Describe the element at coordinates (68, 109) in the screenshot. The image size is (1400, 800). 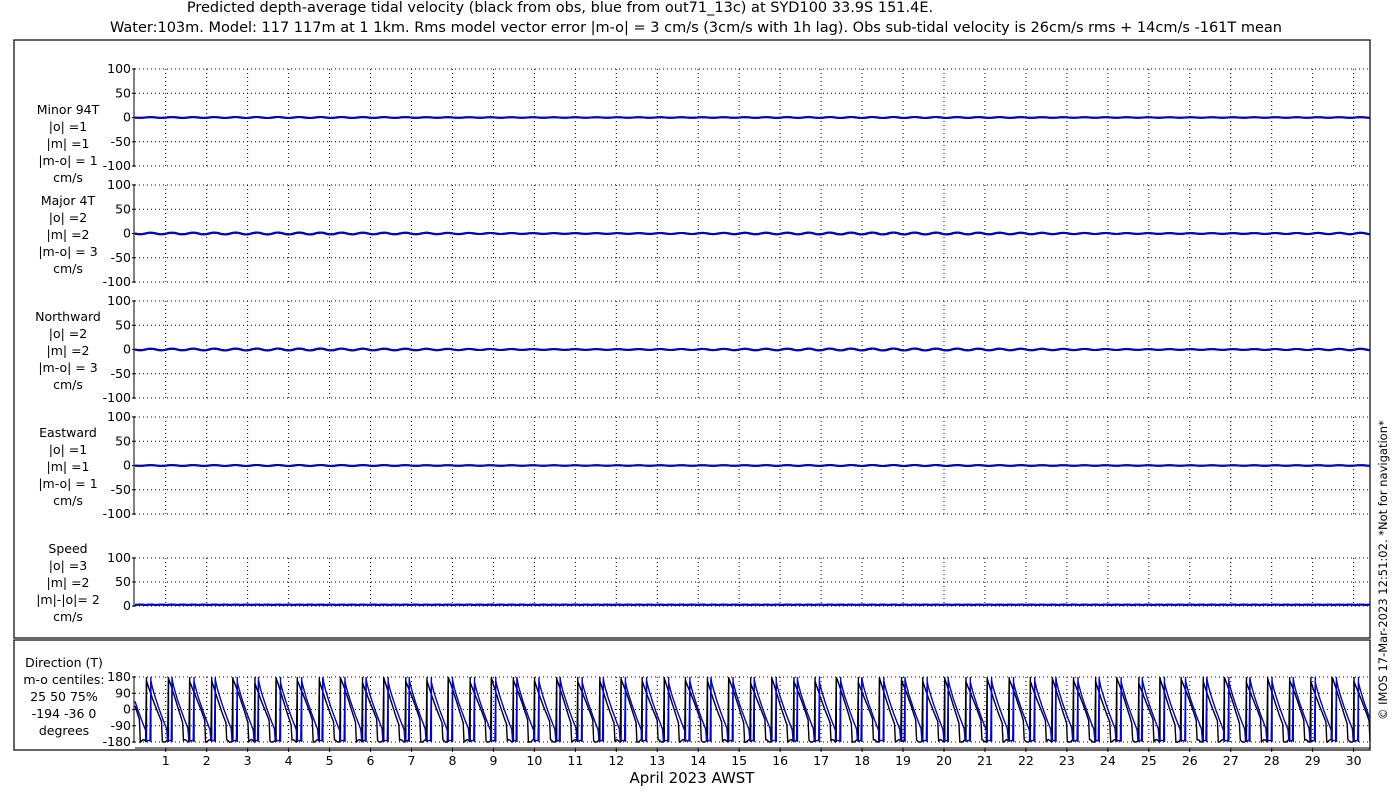
I see `panel-minor-label-line: Minor 94T` at that location.